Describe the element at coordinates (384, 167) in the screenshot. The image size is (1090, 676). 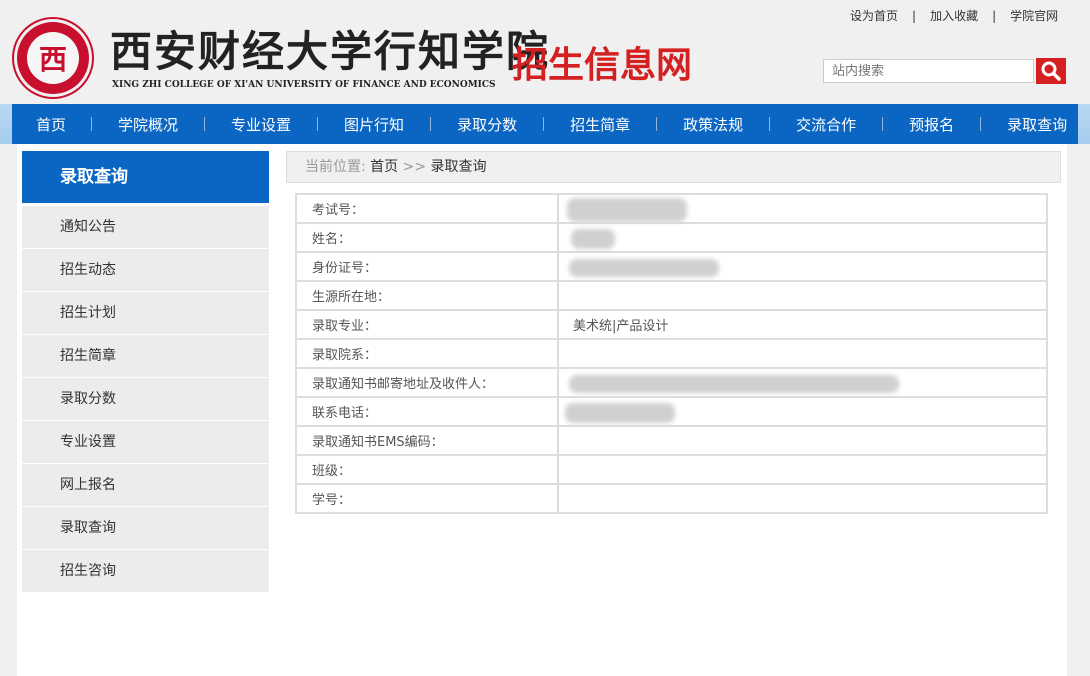
I see `breadcrumb-home-link: 首页` at that location.